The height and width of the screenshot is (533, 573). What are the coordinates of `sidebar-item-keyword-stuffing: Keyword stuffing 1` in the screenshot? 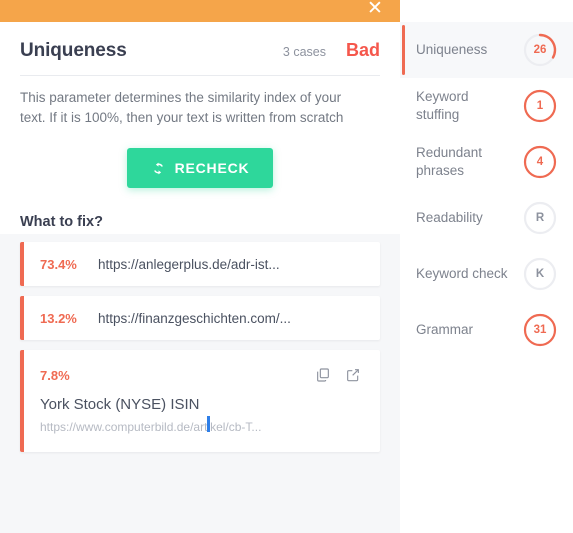 It's located at (486, 106).